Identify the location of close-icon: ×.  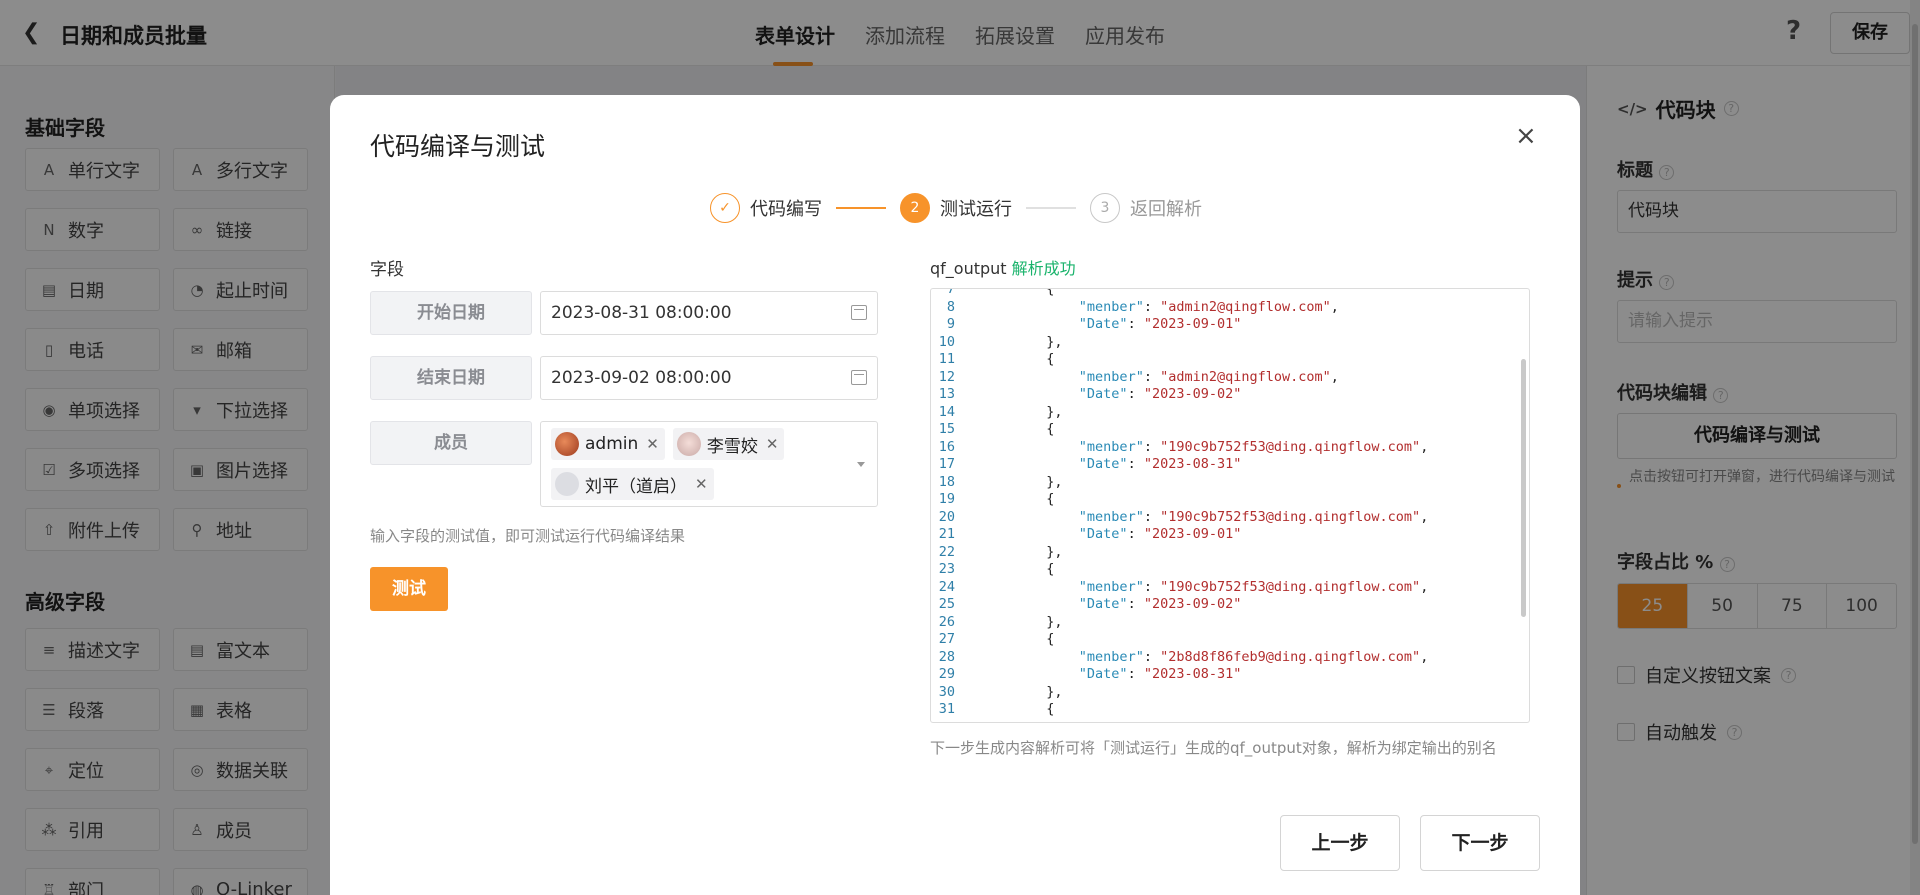
(1526, 136).